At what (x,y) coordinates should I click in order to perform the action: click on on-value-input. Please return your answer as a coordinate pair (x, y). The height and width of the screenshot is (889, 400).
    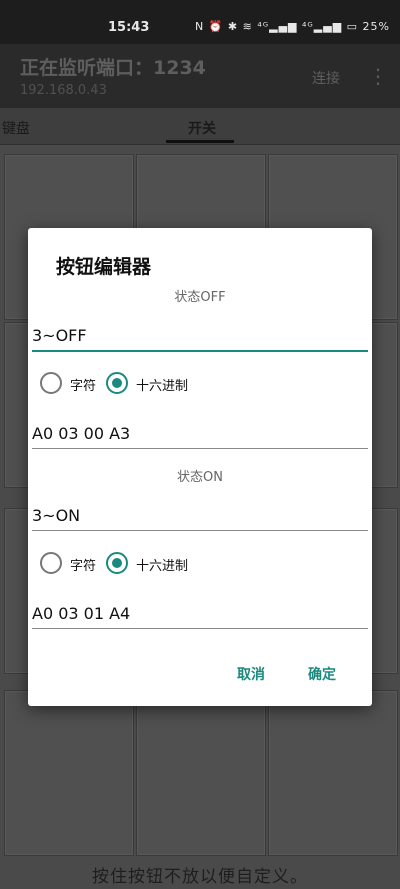
    Looking at the image, I should click on (200, 613).